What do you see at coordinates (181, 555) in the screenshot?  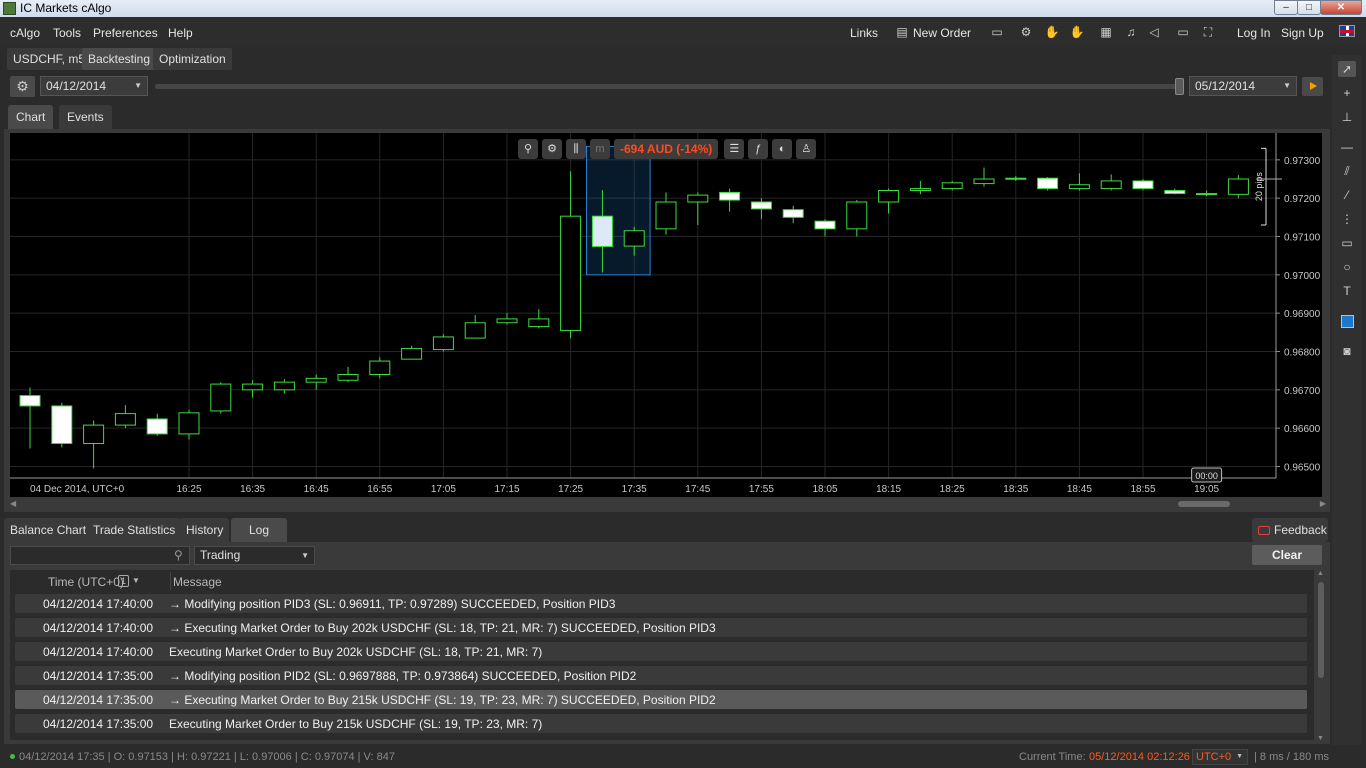 I see `search-icon: ⚲` at bounding box center [181, 555].